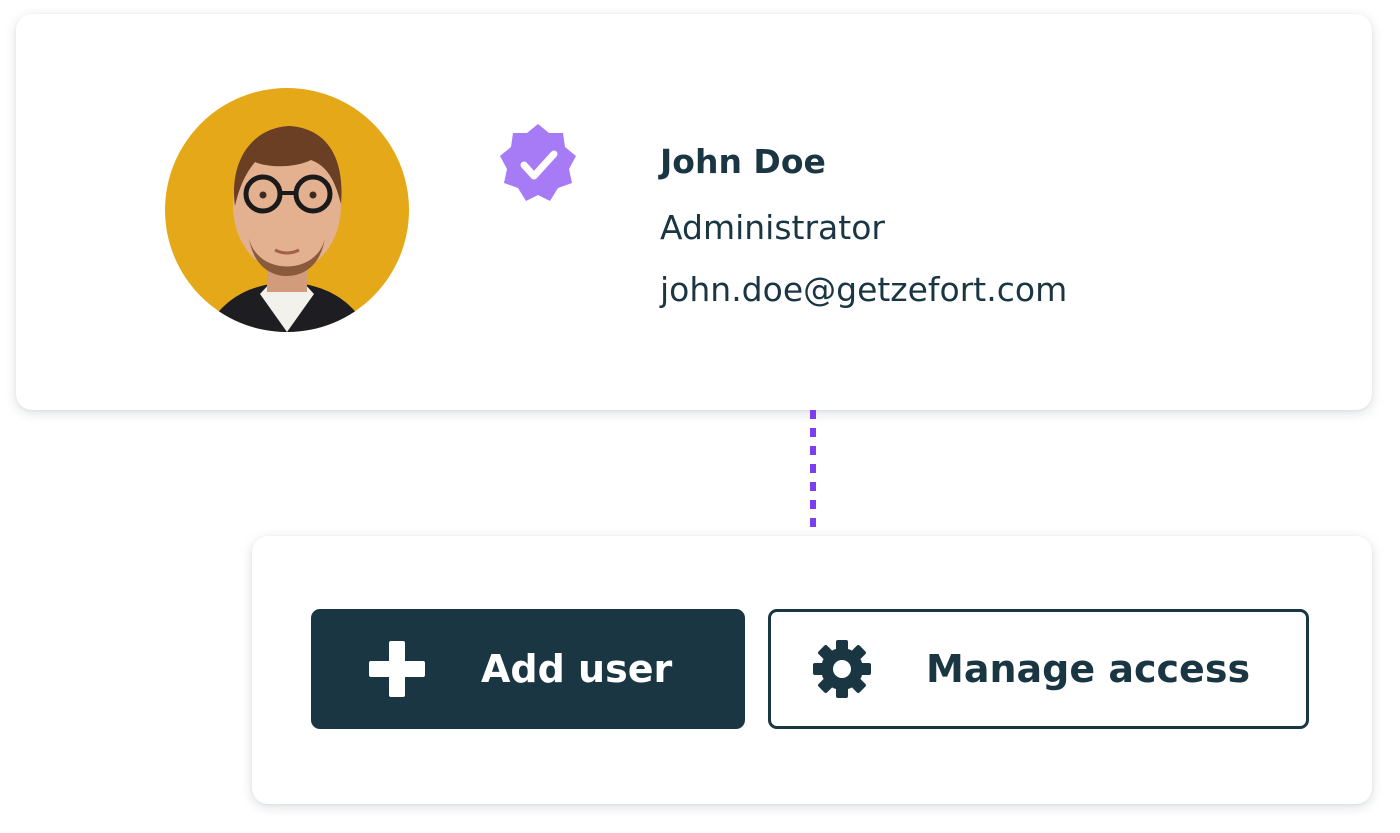 Image resolution: width=1400 pixels, height=833 pixels. I want to click on manage-access-button: Manage access, so click(1038, 669).